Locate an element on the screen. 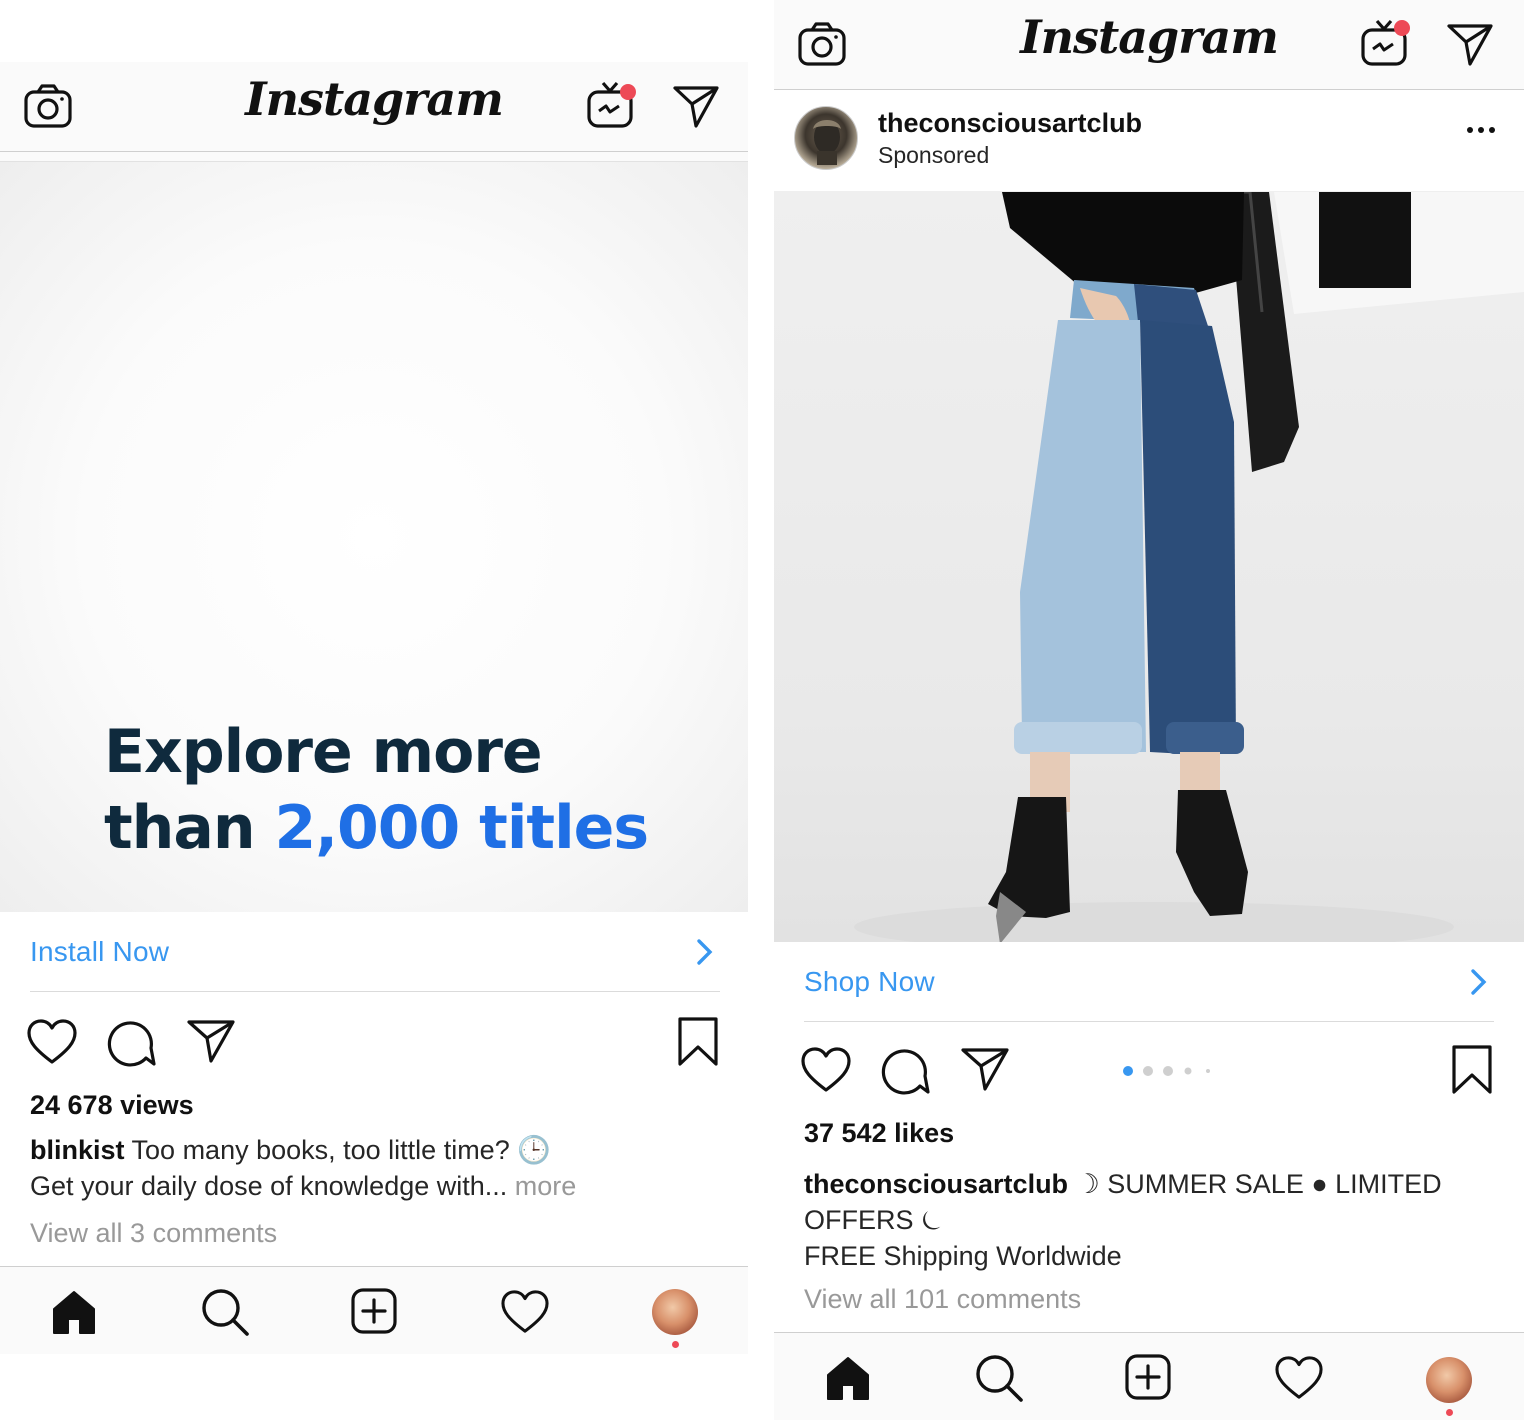 The width and height of the screenshot is (1524, 1420). view-all-comments: View all 3 comments is located at coordinates (153, 1233).